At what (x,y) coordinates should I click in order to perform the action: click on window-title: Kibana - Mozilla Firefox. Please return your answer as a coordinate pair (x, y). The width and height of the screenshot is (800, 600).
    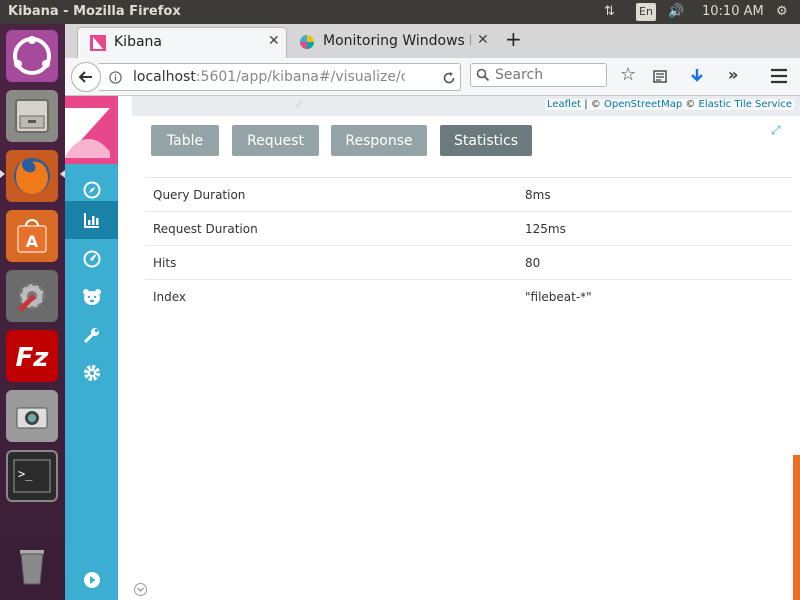
    Looking at the image, I should click on (94, 11).